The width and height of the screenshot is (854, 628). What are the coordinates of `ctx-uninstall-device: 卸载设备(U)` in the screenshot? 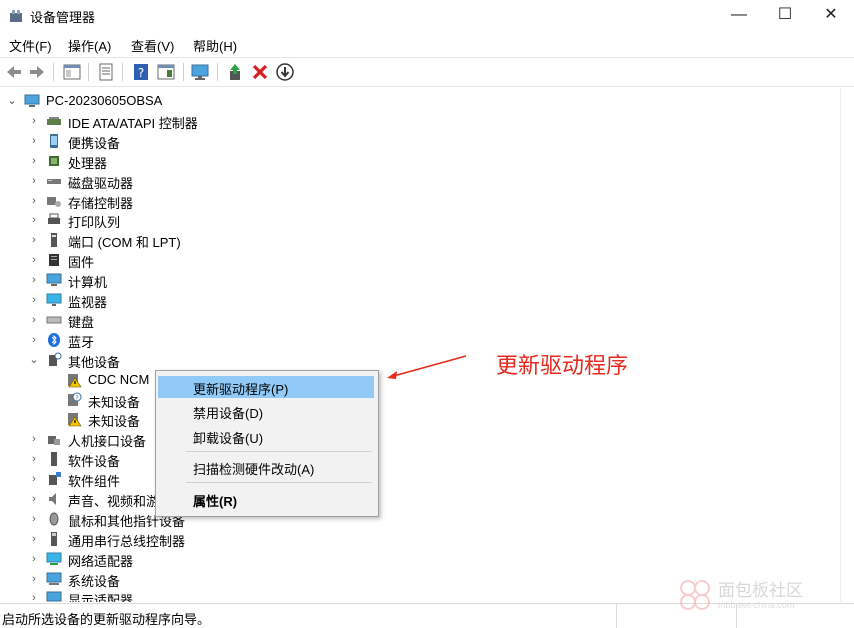 It's located at (266, 436).